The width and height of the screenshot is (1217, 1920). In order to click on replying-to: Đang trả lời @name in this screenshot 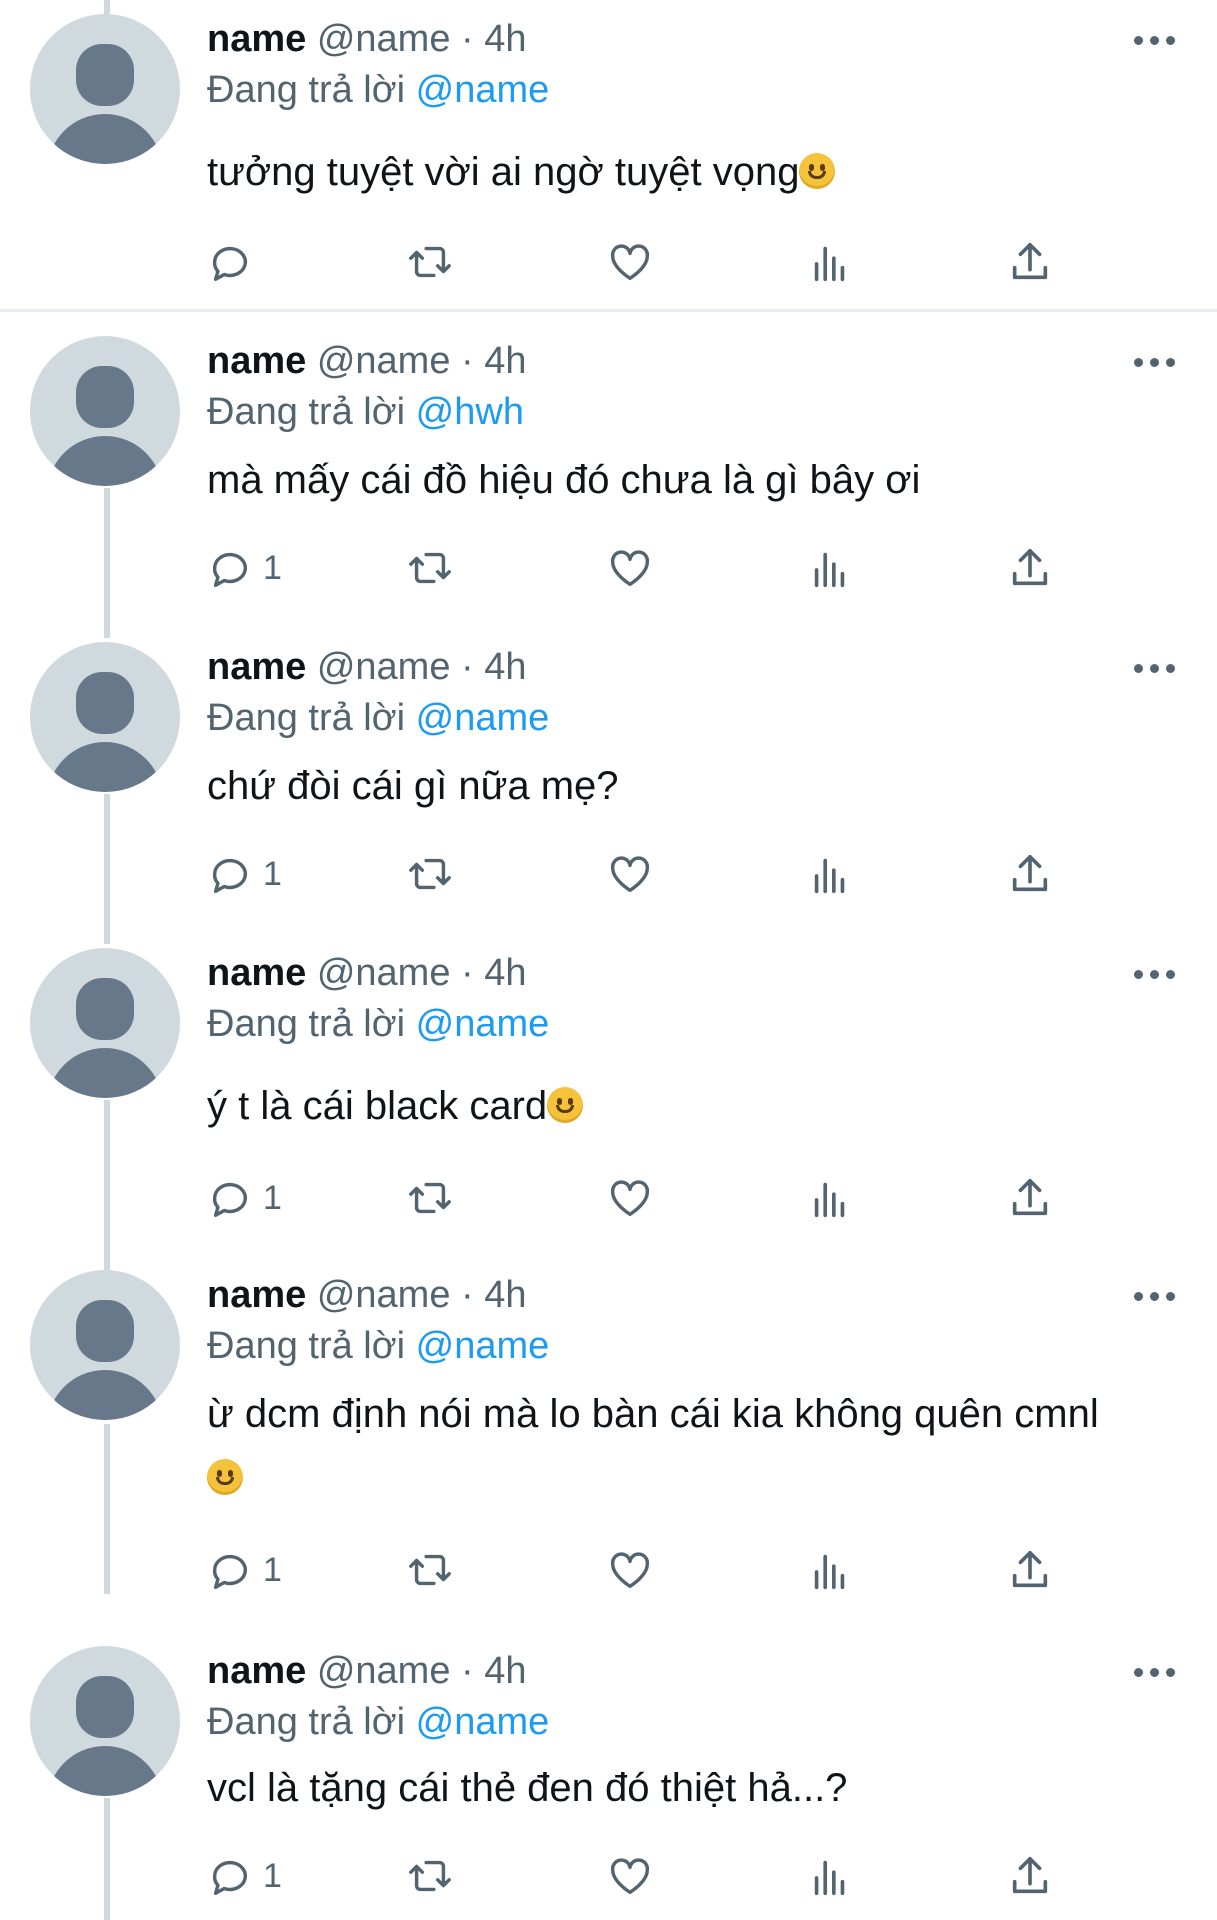, I will do `click(378, 1722)`.